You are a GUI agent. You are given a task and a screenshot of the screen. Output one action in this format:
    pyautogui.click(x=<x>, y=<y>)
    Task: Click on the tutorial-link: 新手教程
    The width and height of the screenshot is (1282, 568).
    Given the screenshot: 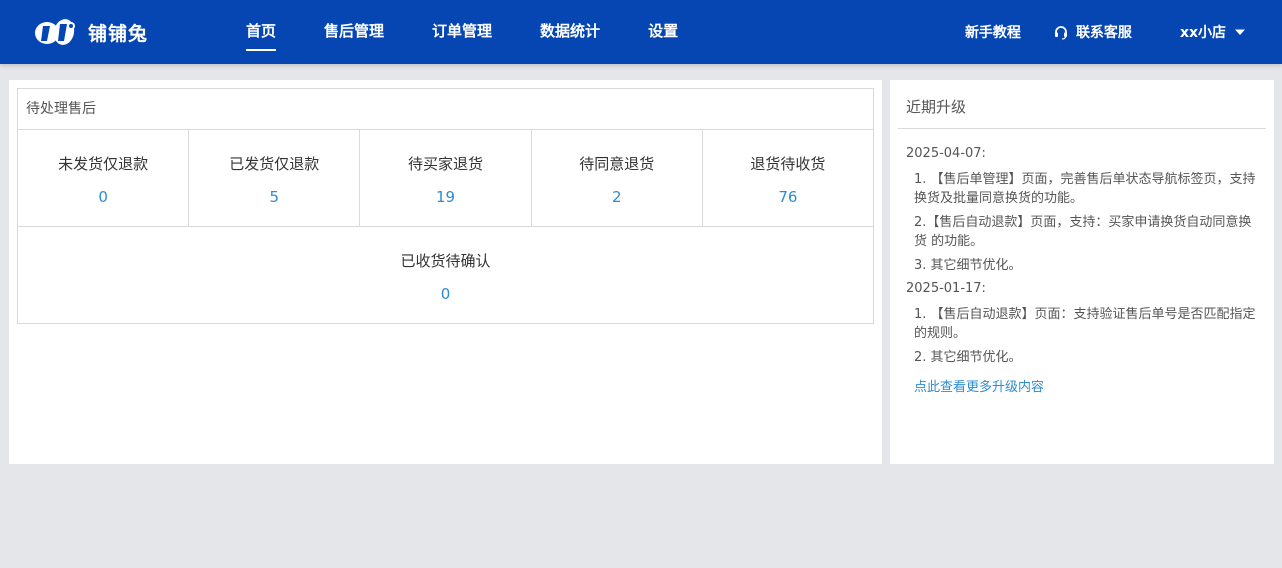 What is the action you would take?
    pyautogui.click(x=993, y=32)
    